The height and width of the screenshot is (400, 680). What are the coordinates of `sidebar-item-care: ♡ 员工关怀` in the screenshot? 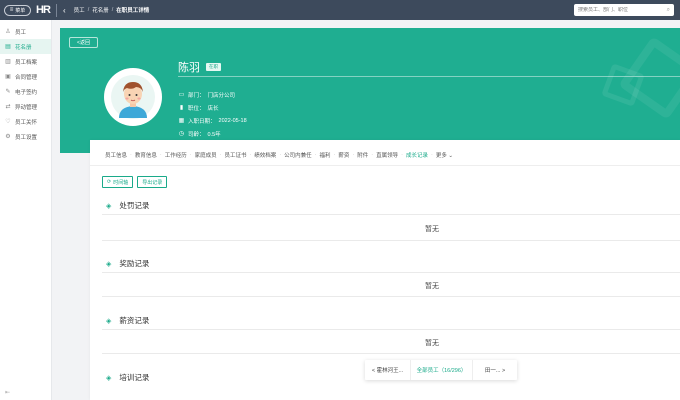 It's located at (25, 121).